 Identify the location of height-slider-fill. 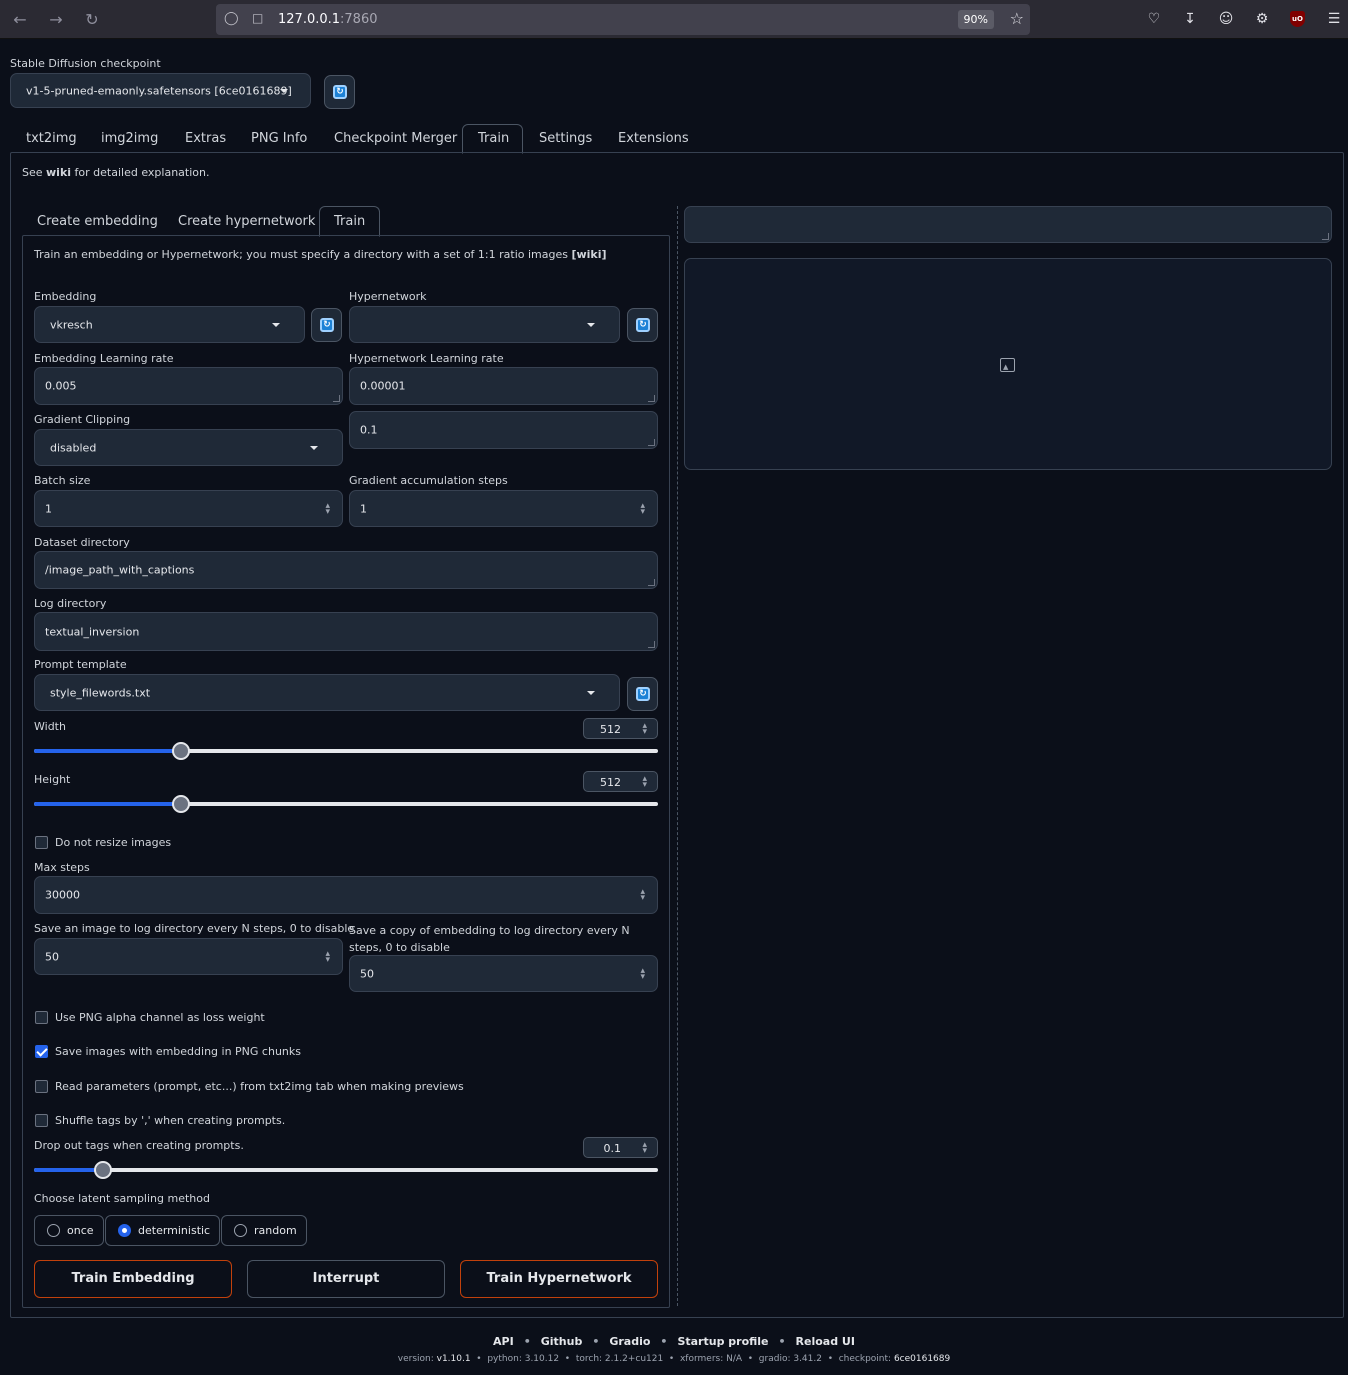
(108, 804).